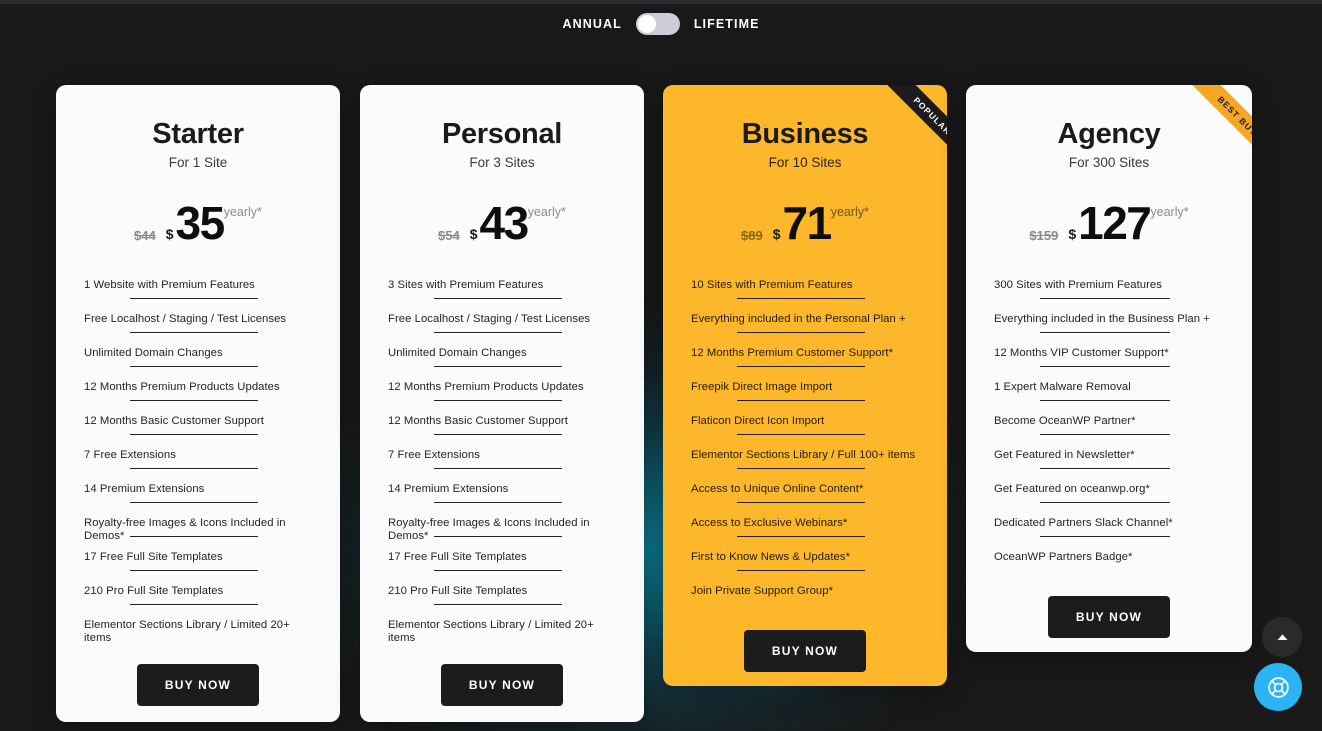 The height and width of the screenshot is (731, 1322). I want to click on feature-item: OceanWP Partners Badge*, so click(1063, 557).